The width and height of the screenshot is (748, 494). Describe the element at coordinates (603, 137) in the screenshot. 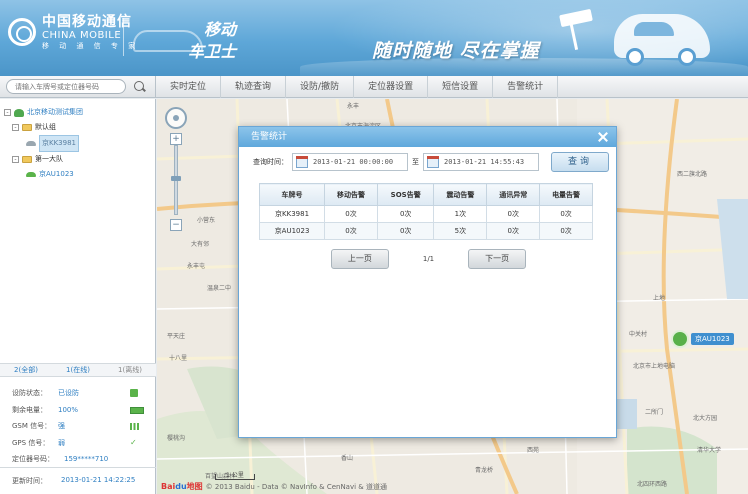

I see `close-icon` at that location.